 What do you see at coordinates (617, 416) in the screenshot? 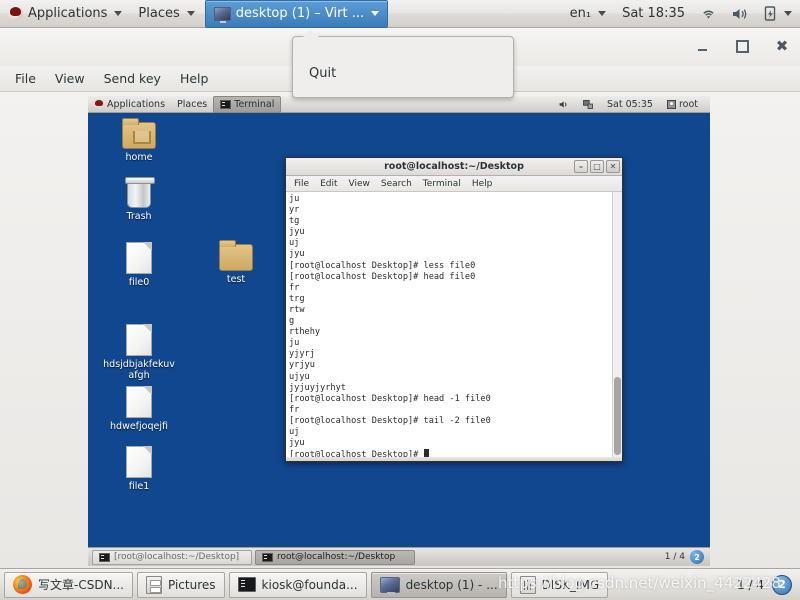
I see `terminal-scrollbar-thumb` at bounding box center [617, 416].